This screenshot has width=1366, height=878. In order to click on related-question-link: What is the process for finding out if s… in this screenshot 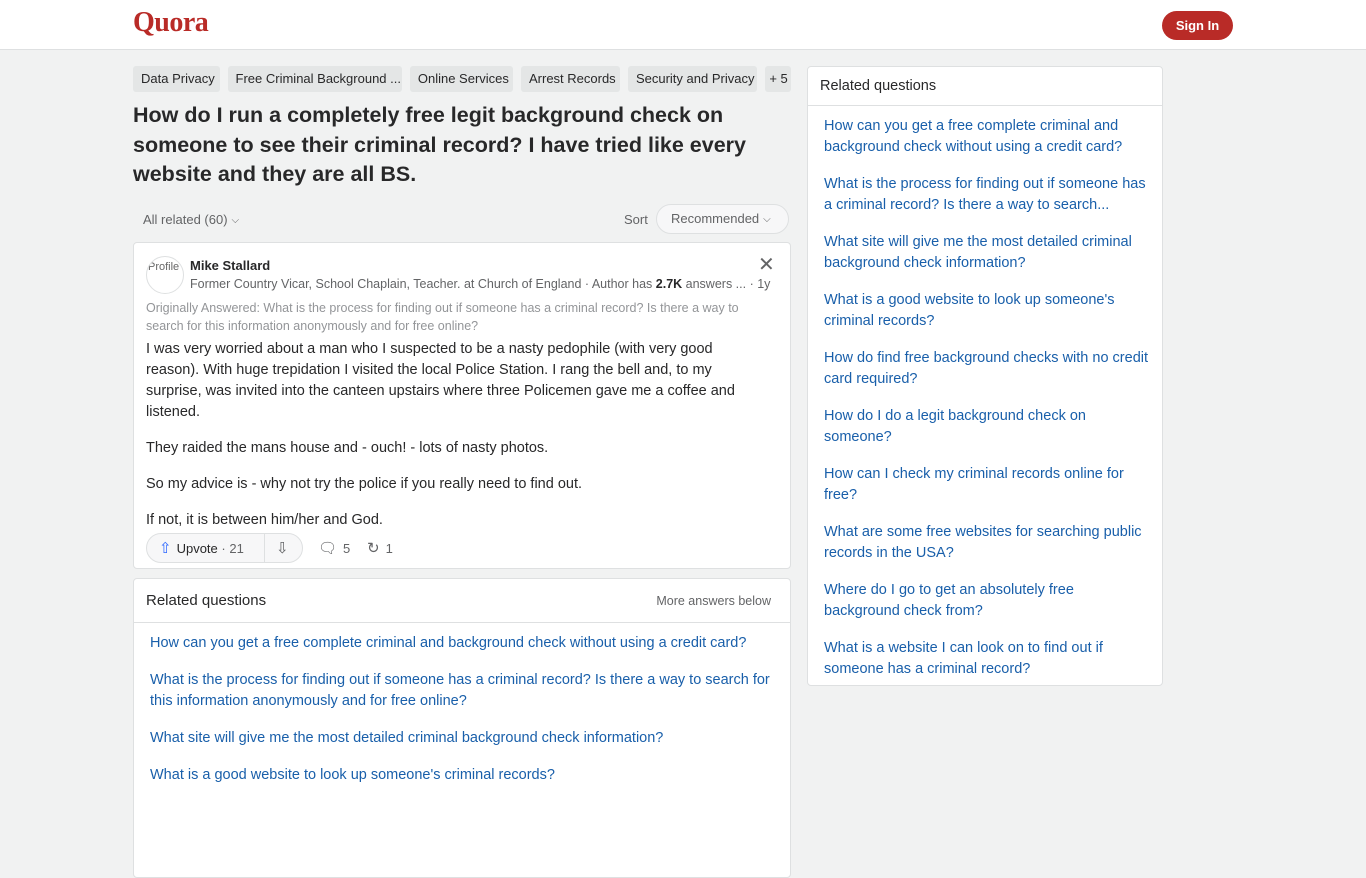, I will do `click(462, 691)`.